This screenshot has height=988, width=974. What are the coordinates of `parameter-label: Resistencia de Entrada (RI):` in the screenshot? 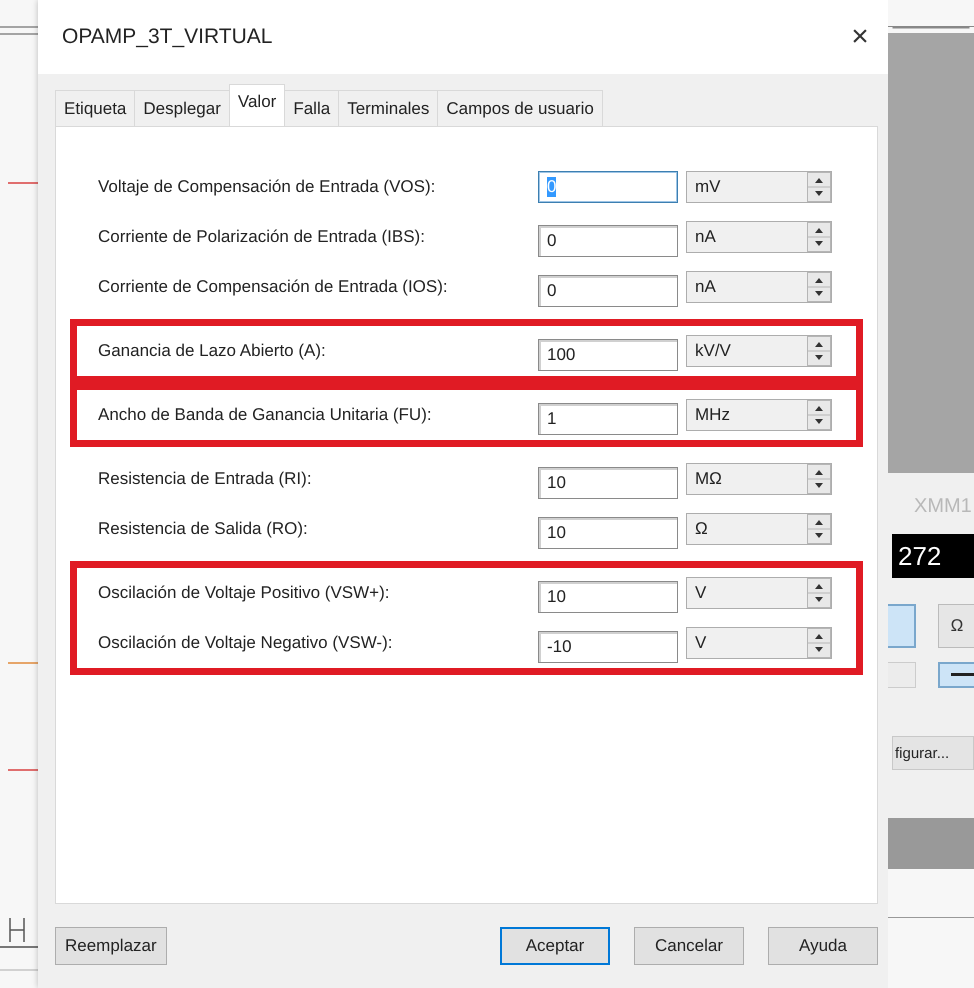 It's located at (205, 479).